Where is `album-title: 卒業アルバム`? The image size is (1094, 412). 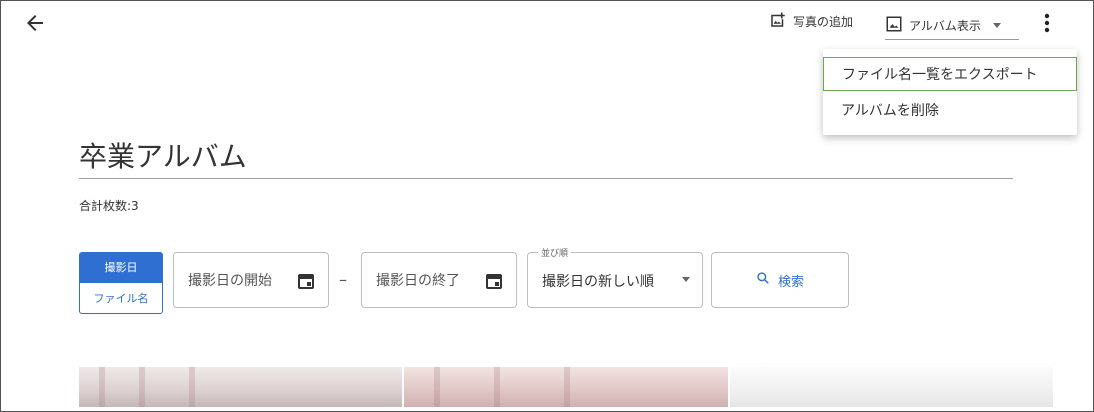
album-title: 卒業アルバム is located at coordinates (163, 156).